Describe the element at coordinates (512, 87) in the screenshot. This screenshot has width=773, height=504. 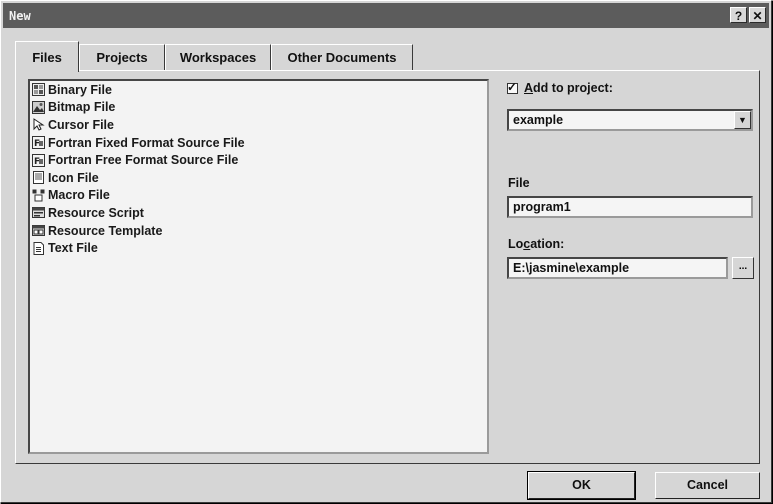
I see `add-to-project-checkbox` at that location.